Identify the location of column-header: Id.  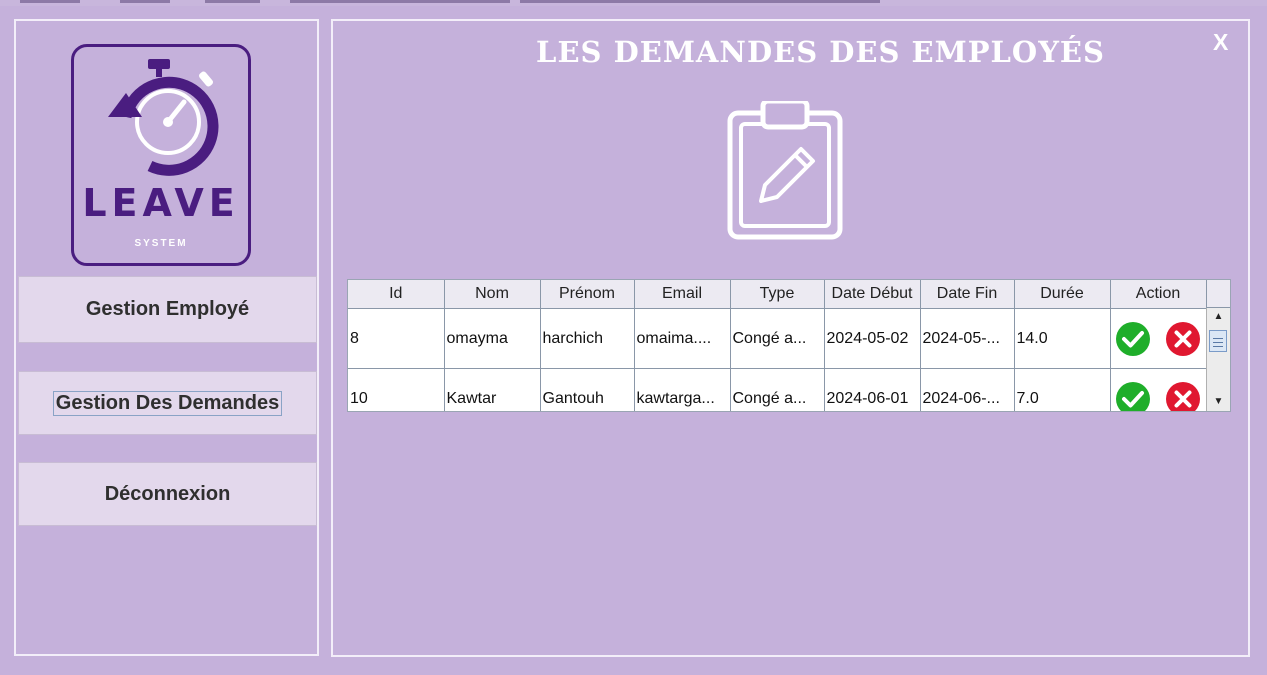
(396, 294).